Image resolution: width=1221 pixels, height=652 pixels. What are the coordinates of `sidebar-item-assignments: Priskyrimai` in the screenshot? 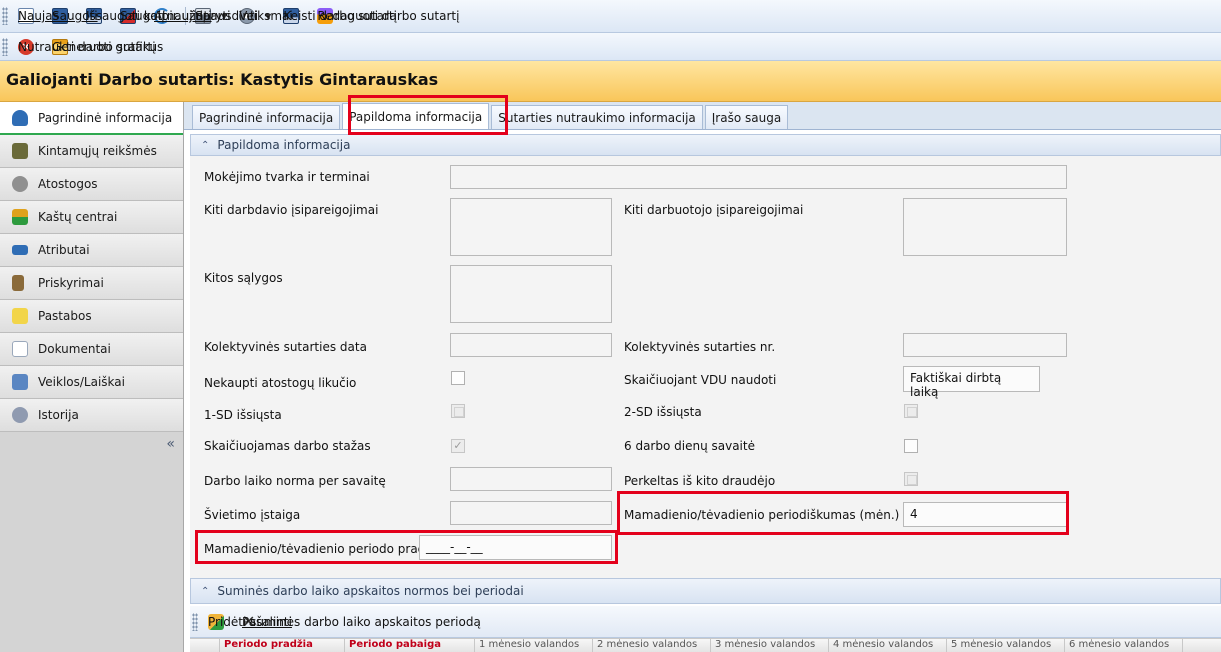 It's located at (91, 283).